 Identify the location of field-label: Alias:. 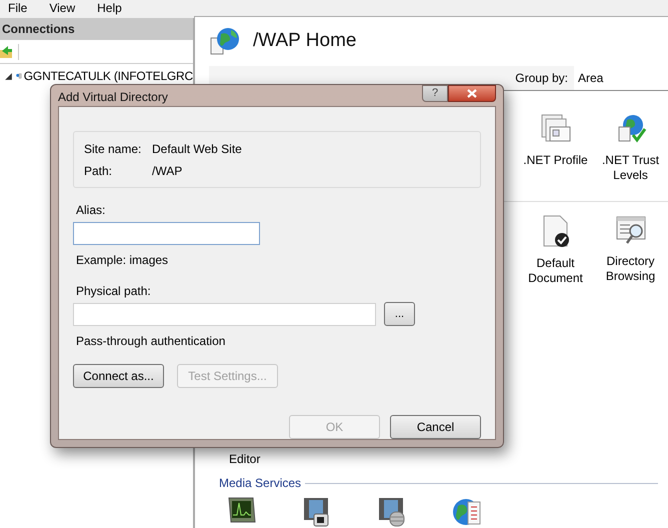
(91, 210).